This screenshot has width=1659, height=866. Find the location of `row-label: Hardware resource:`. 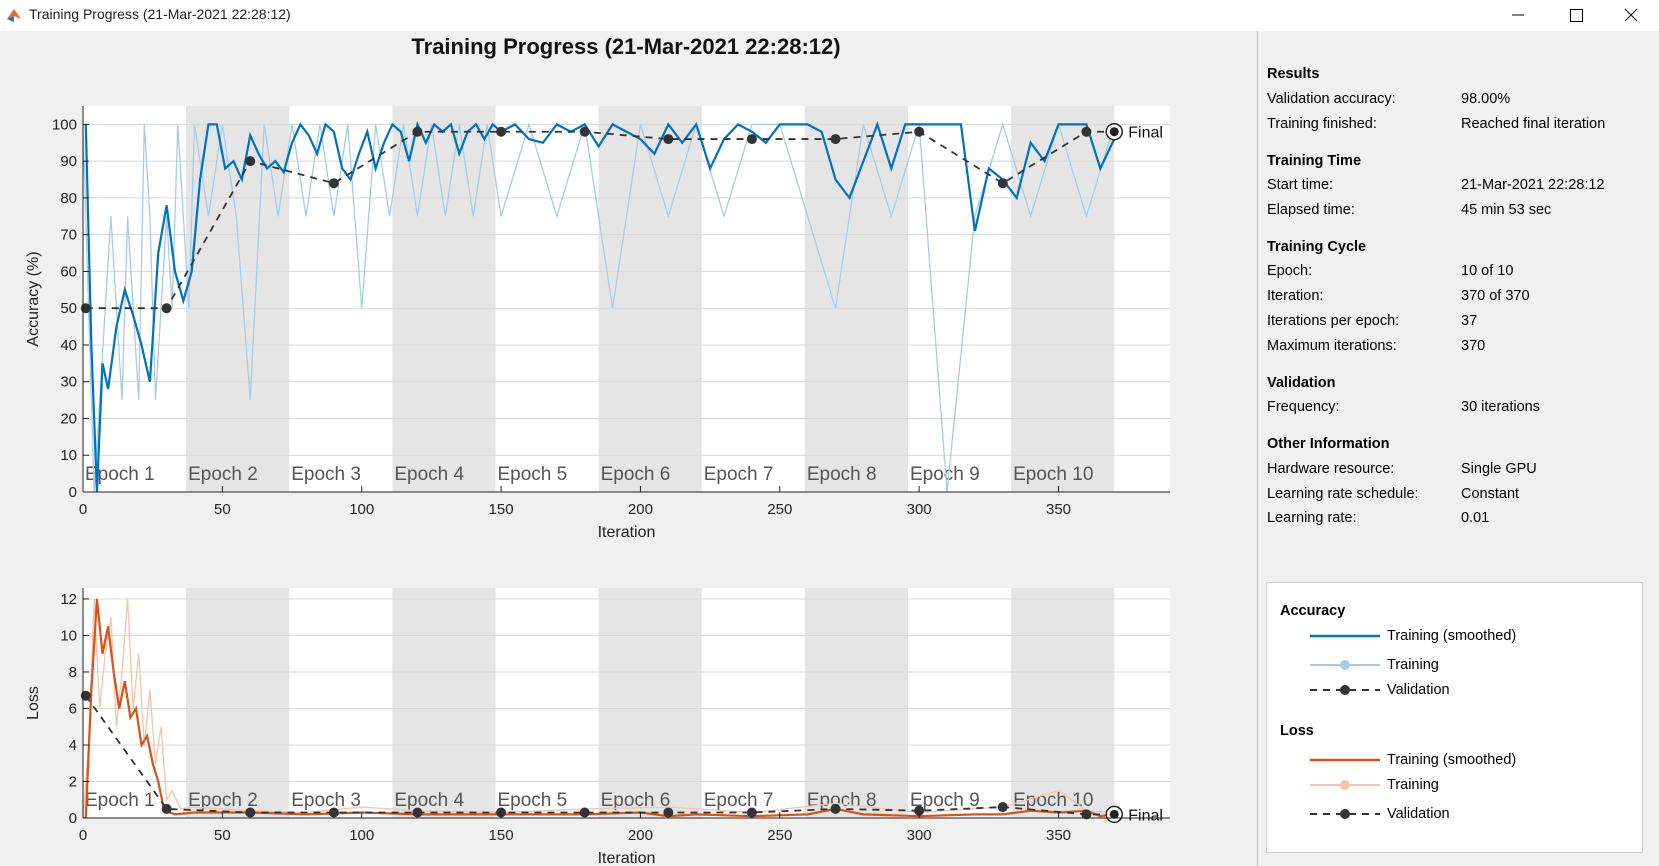

row-label: Hardware resource: is located at coordinates (1331, 469).